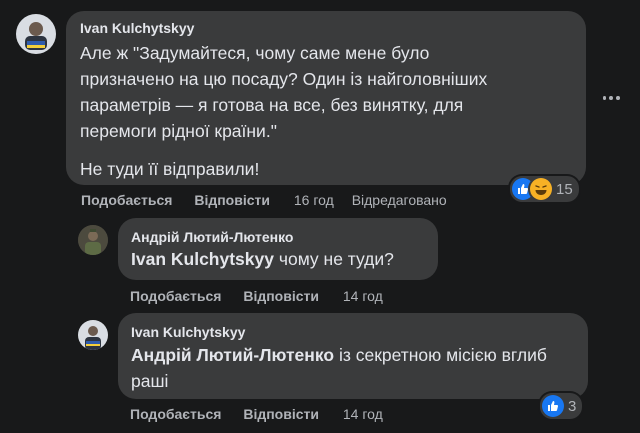 This screenshot has height=433, width=640. I want to click on mention-link: Андрій Лютий-Лютенко, so click(232, 355).